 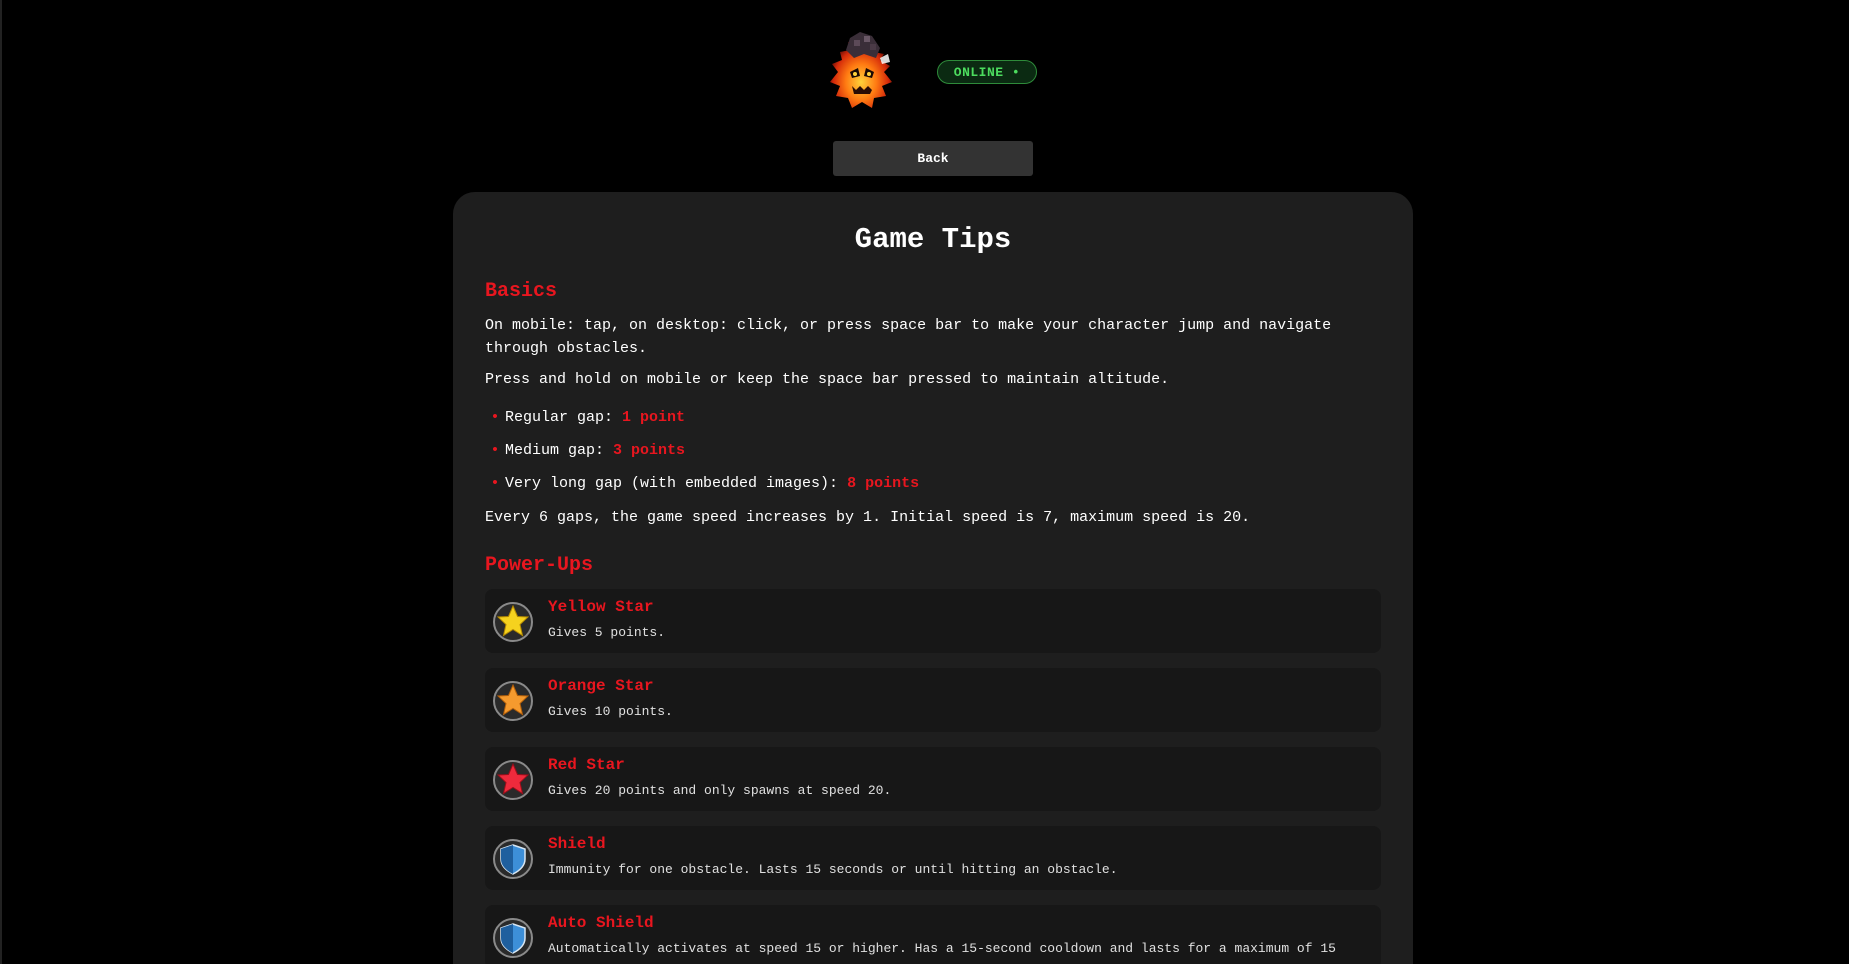 What do you see at coordinates (933, 239) in the screenshot?
I see `page-title: Game Tips` at bounding box center [933, 239].